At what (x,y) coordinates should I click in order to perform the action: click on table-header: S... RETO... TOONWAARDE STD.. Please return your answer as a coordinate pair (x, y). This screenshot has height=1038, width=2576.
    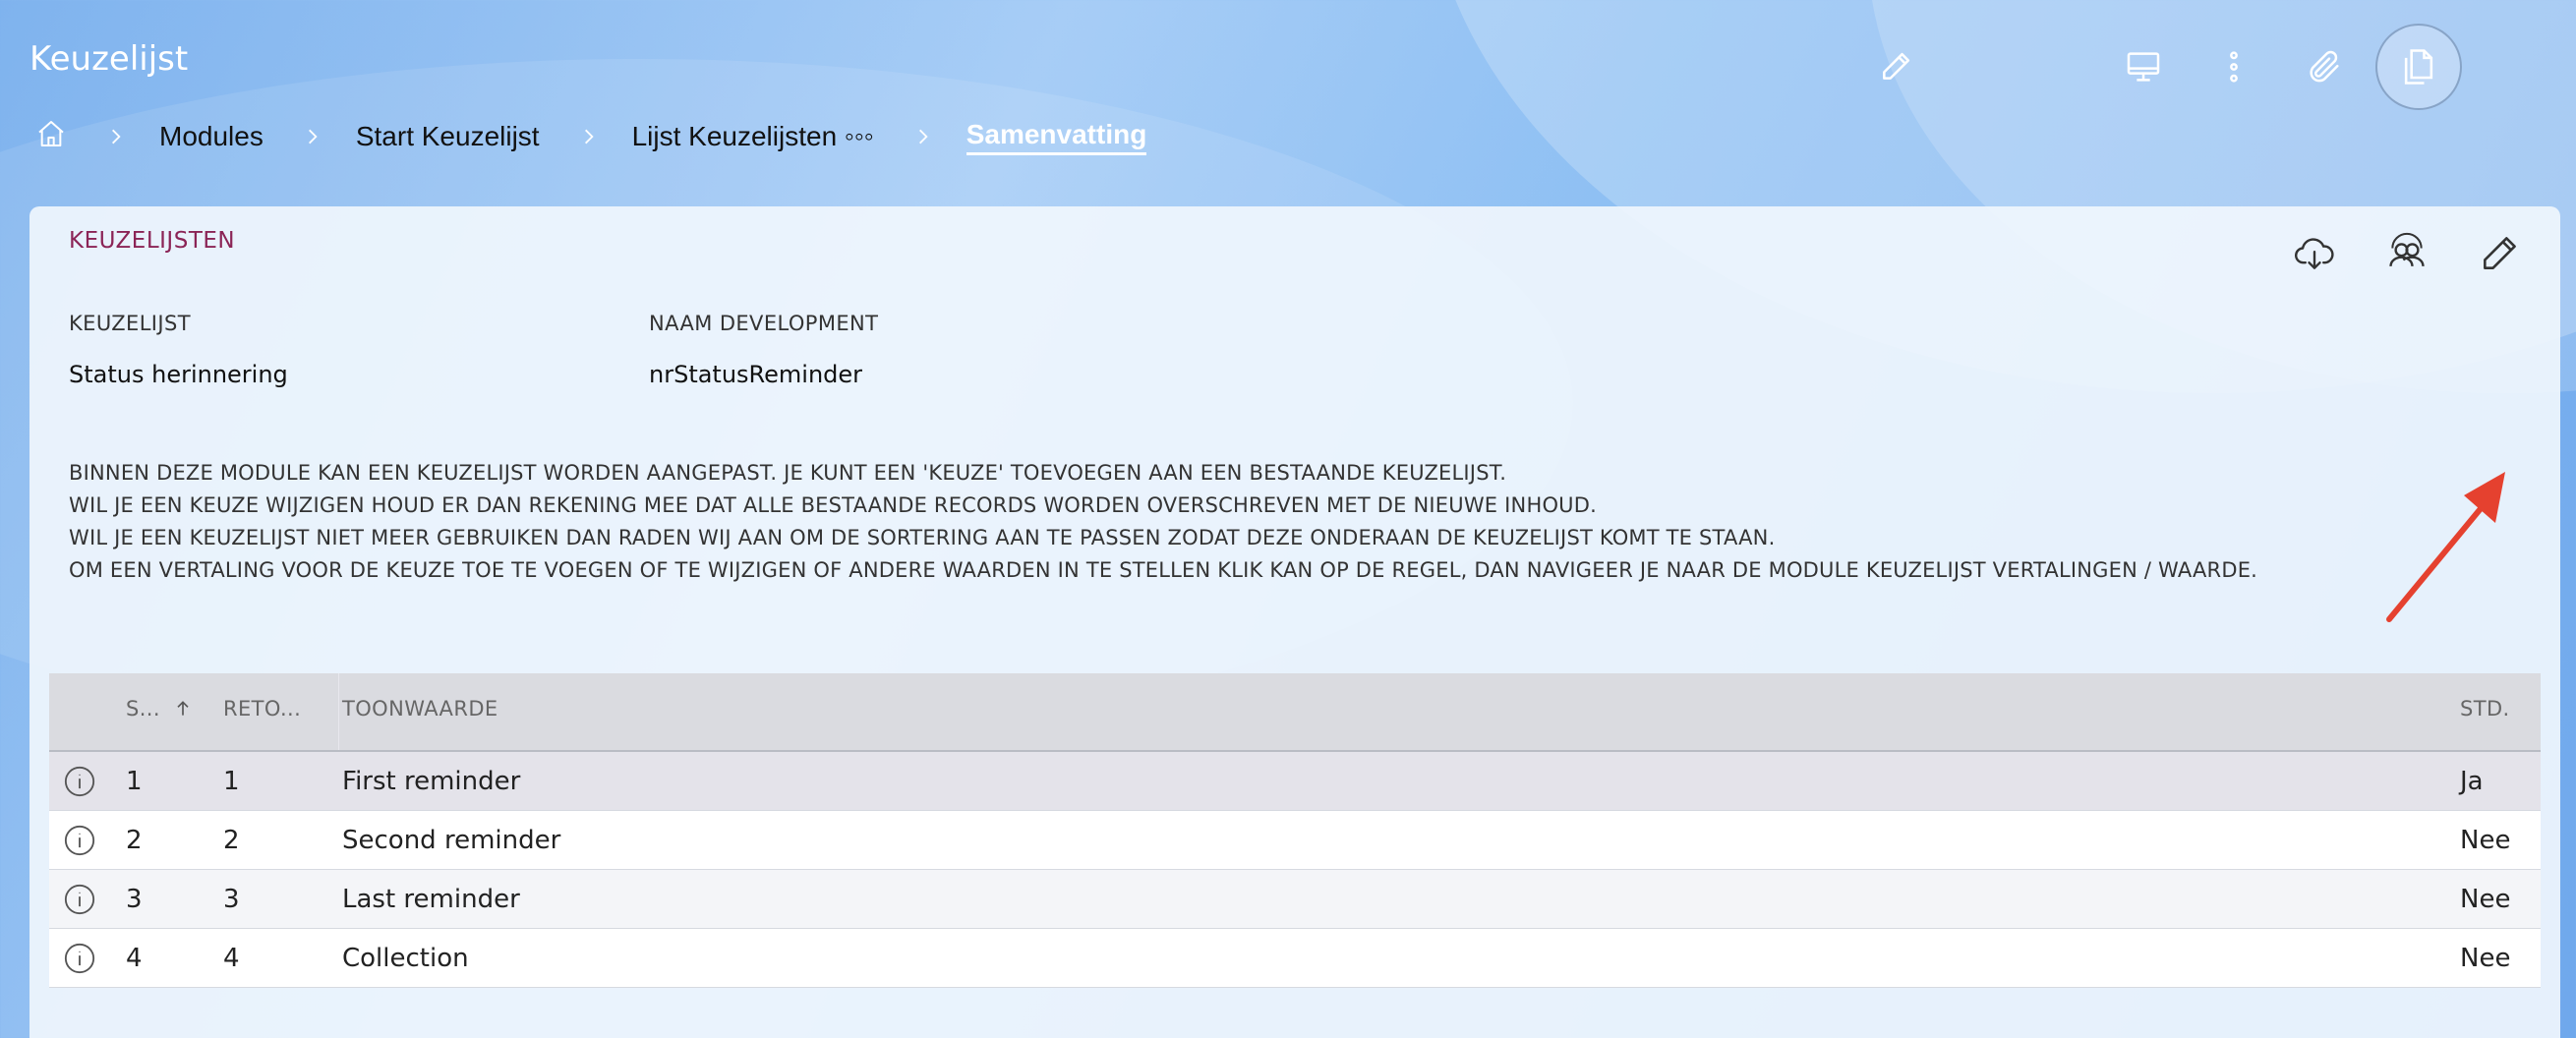
    Looking at the image, I should click on (1295, 712).